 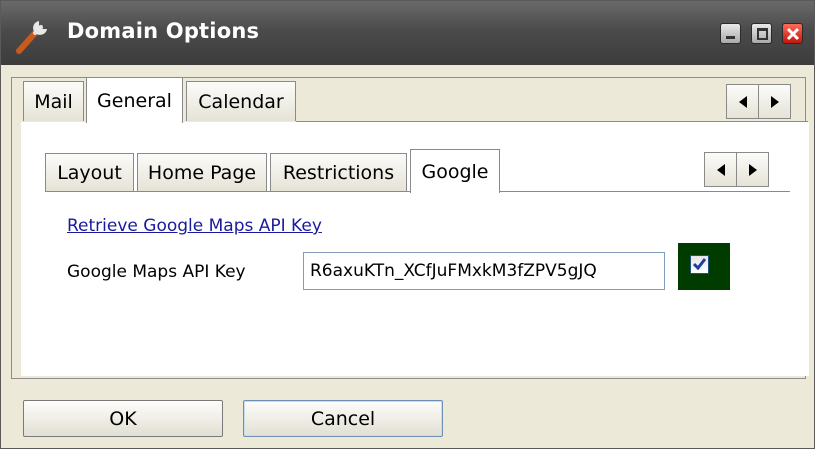 I want to click on tab-restrictions: Restrictions, so click(x=338, y=172).